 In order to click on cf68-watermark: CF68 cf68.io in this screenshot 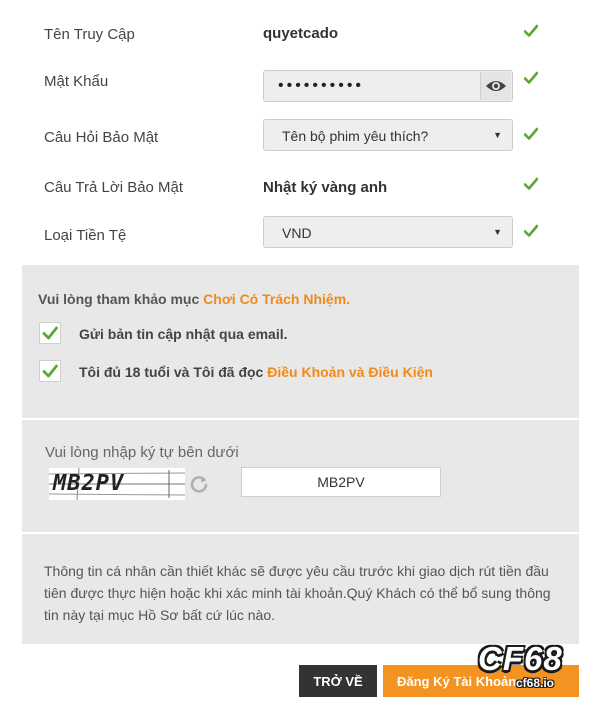, I will do `click(530, 668)`.